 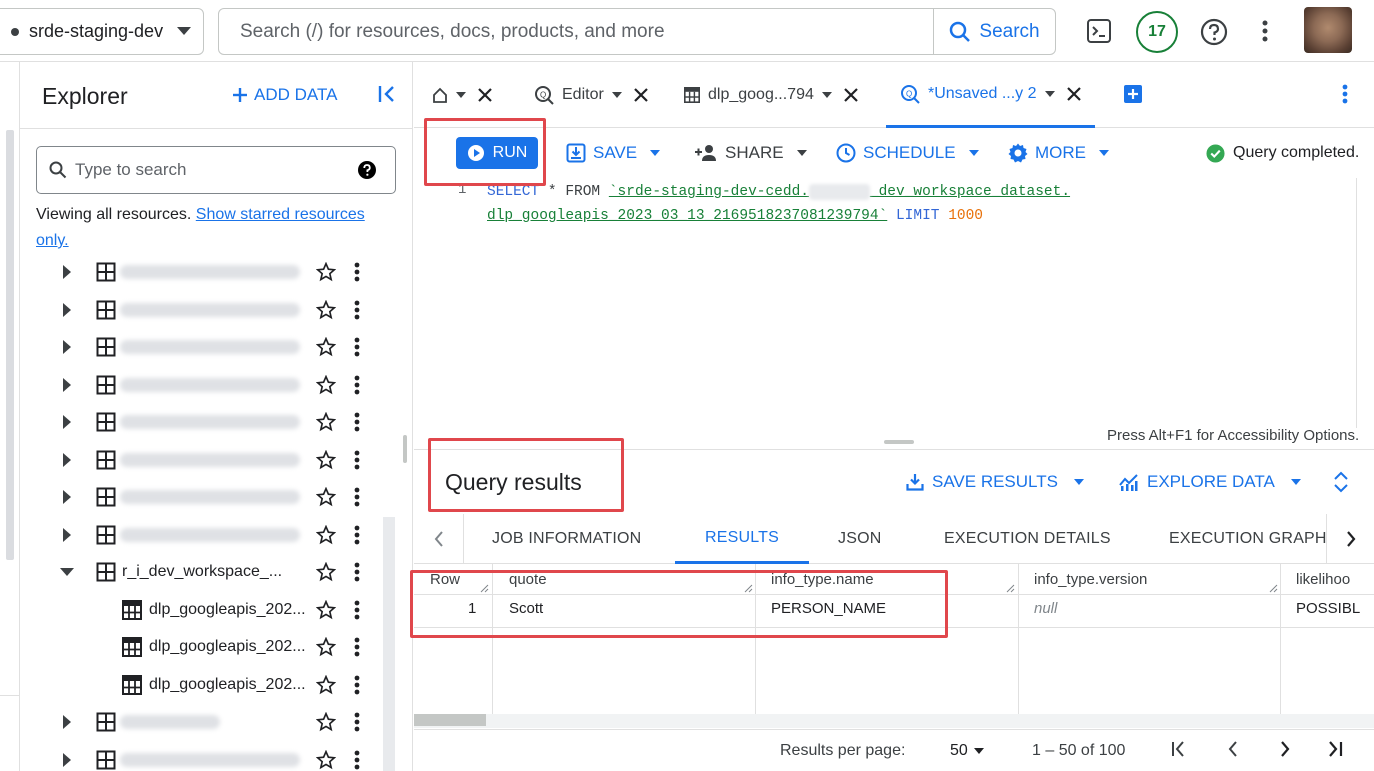 What do you see at coordinates (995, 482) in the screenshot?
I see `save-results-button: SAVE RESULTS` at bounding box center [995, 482].